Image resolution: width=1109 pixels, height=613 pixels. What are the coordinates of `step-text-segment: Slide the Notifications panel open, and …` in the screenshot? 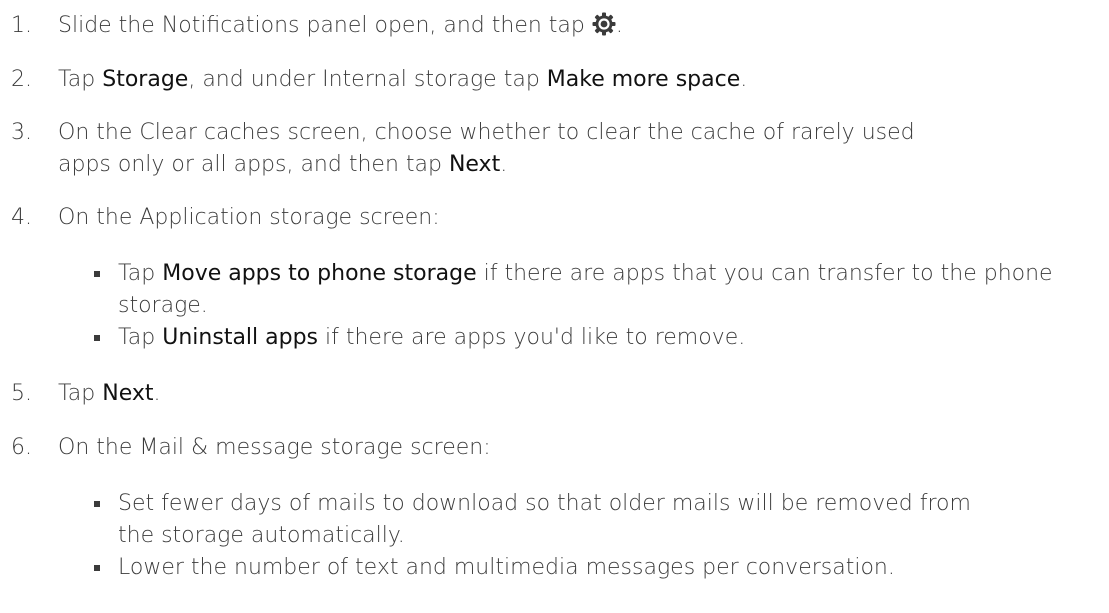 It's located at (325, 25).